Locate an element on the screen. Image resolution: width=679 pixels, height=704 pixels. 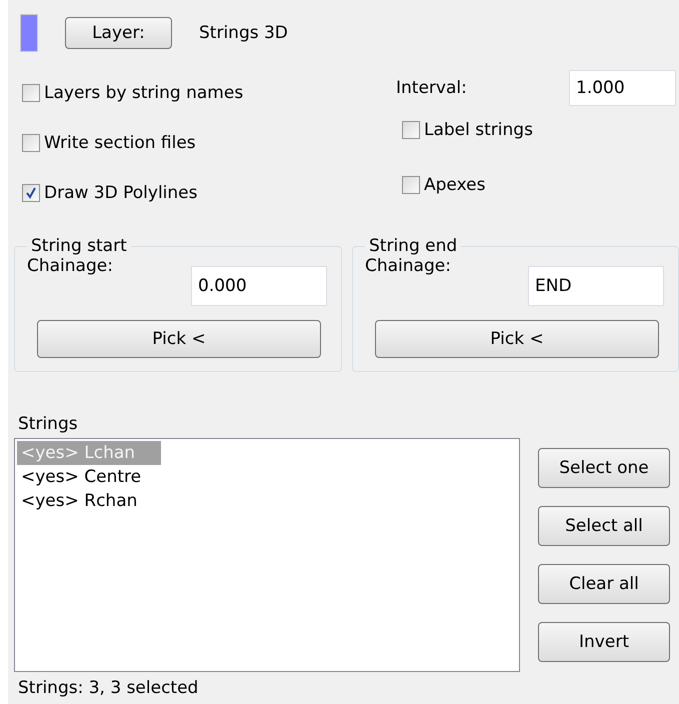
group-title: String end is located at coordinates (413, 246).